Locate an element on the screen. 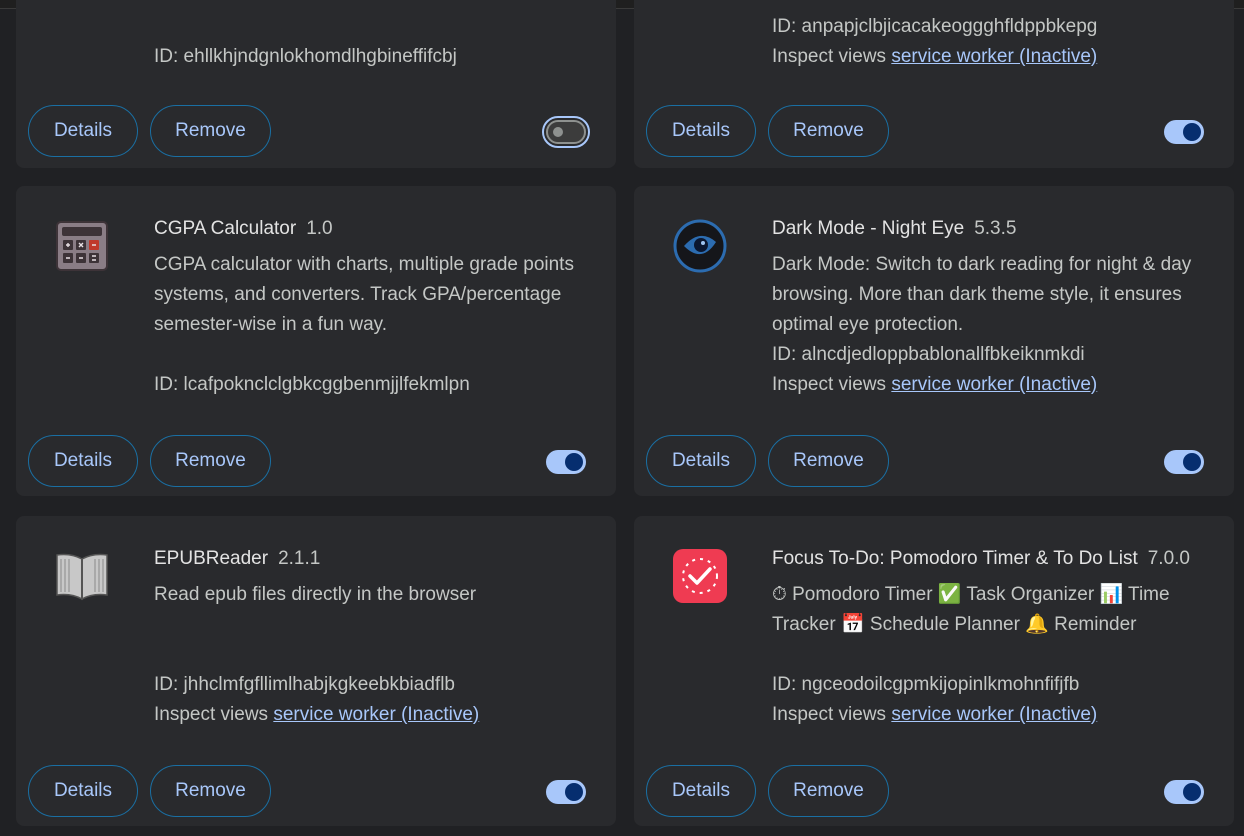 The width and height of the screenshot is (1244, 836). clock-check-icon is located at coordinates (700, 576).